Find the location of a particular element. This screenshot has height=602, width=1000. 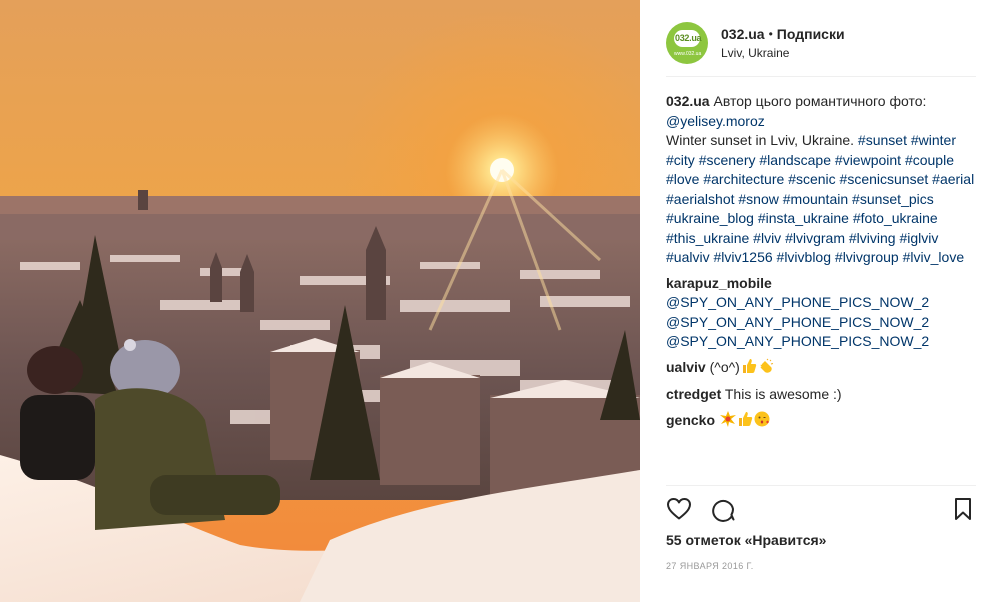

bookmark-icon is located at coordinates (963, 509).